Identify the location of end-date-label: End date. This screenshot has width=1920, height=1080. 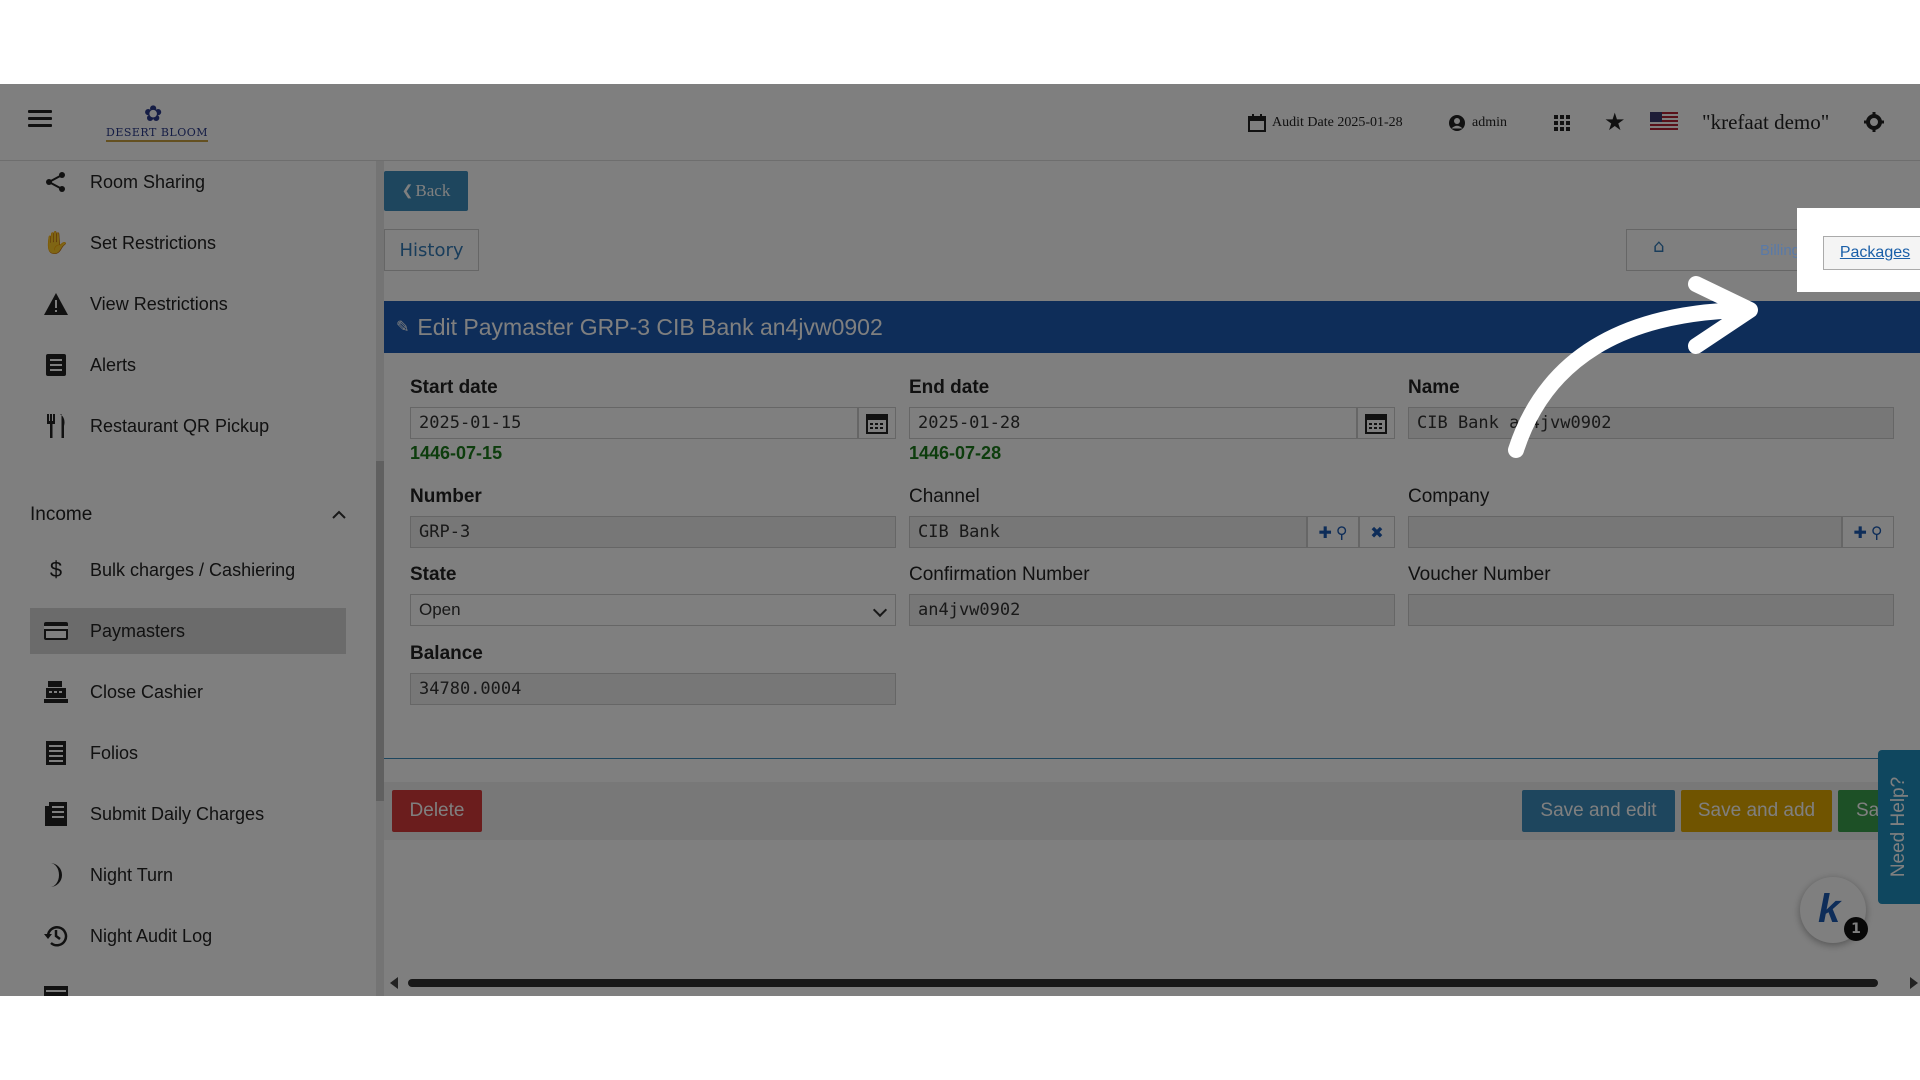
(949, 387).